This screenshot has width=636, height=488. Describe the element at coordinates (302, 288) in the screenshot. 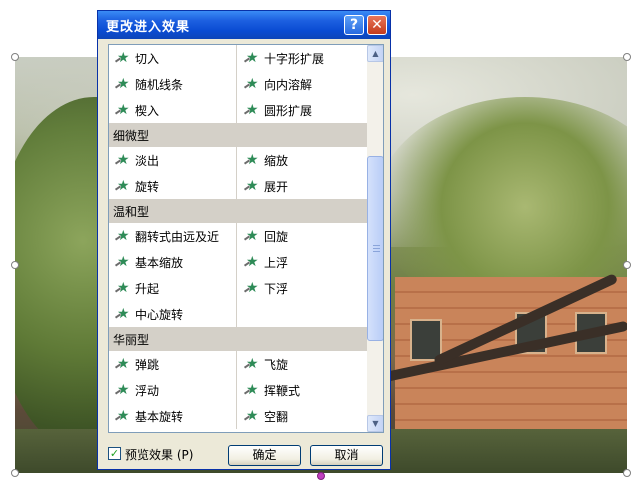

I see `effect-item: ★ 下浮` at that location.